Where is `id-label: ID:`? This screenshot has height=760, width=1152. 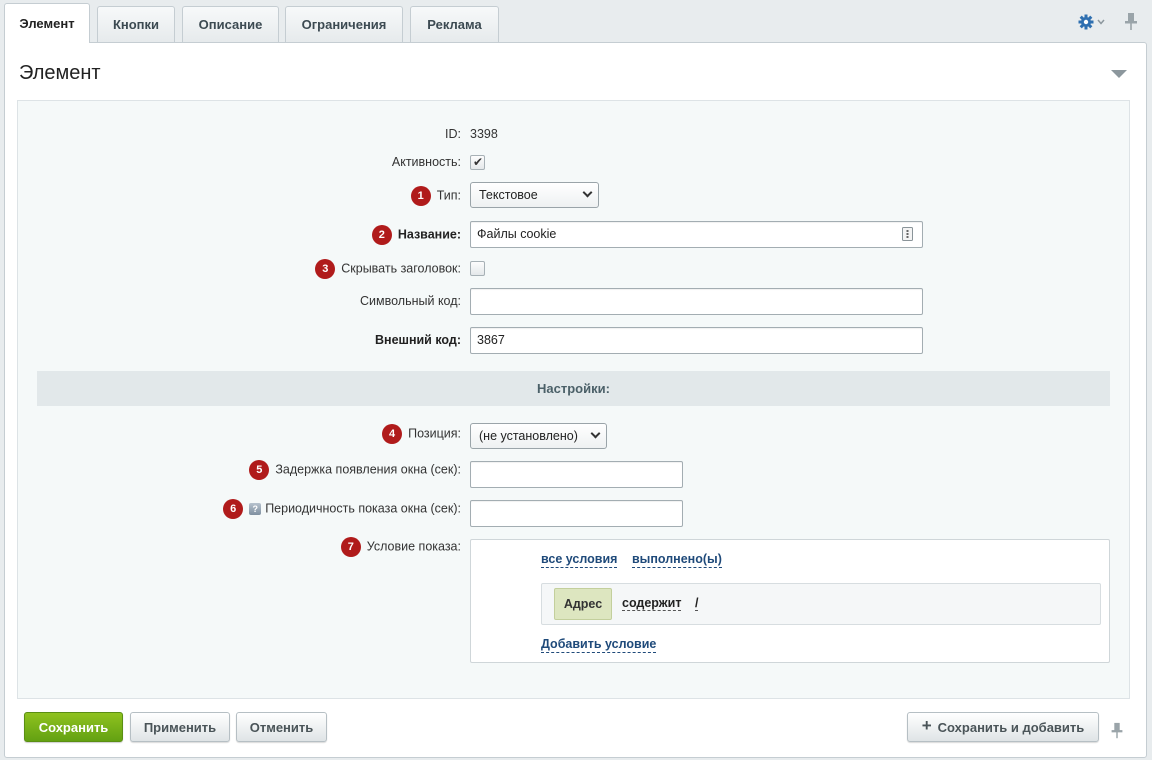 id-label: ID: is located at coordinates (453, 134).